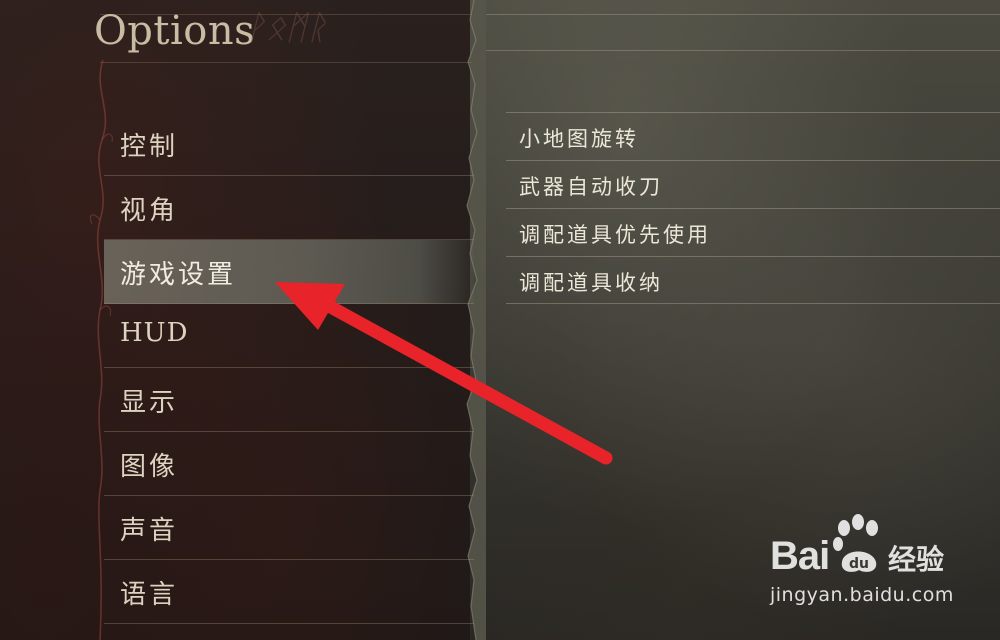 This screenshot has width=1000, height=640. What do you see at coordinates (289, 592) in the screenshot?
I see `menu-item-language: 语言` at bounding box center [289, 592].